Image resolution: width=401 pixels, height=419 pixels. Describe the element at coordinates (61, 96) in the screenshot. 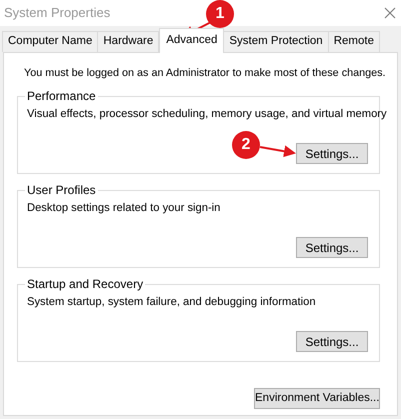

I see `group-title: Performance` at that location.